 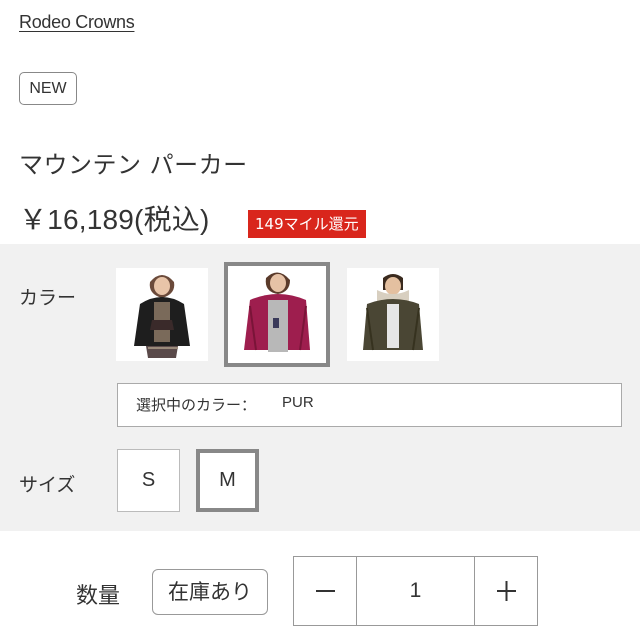 I want to click on quantity-decrease-button, so click(x=325, y=591).